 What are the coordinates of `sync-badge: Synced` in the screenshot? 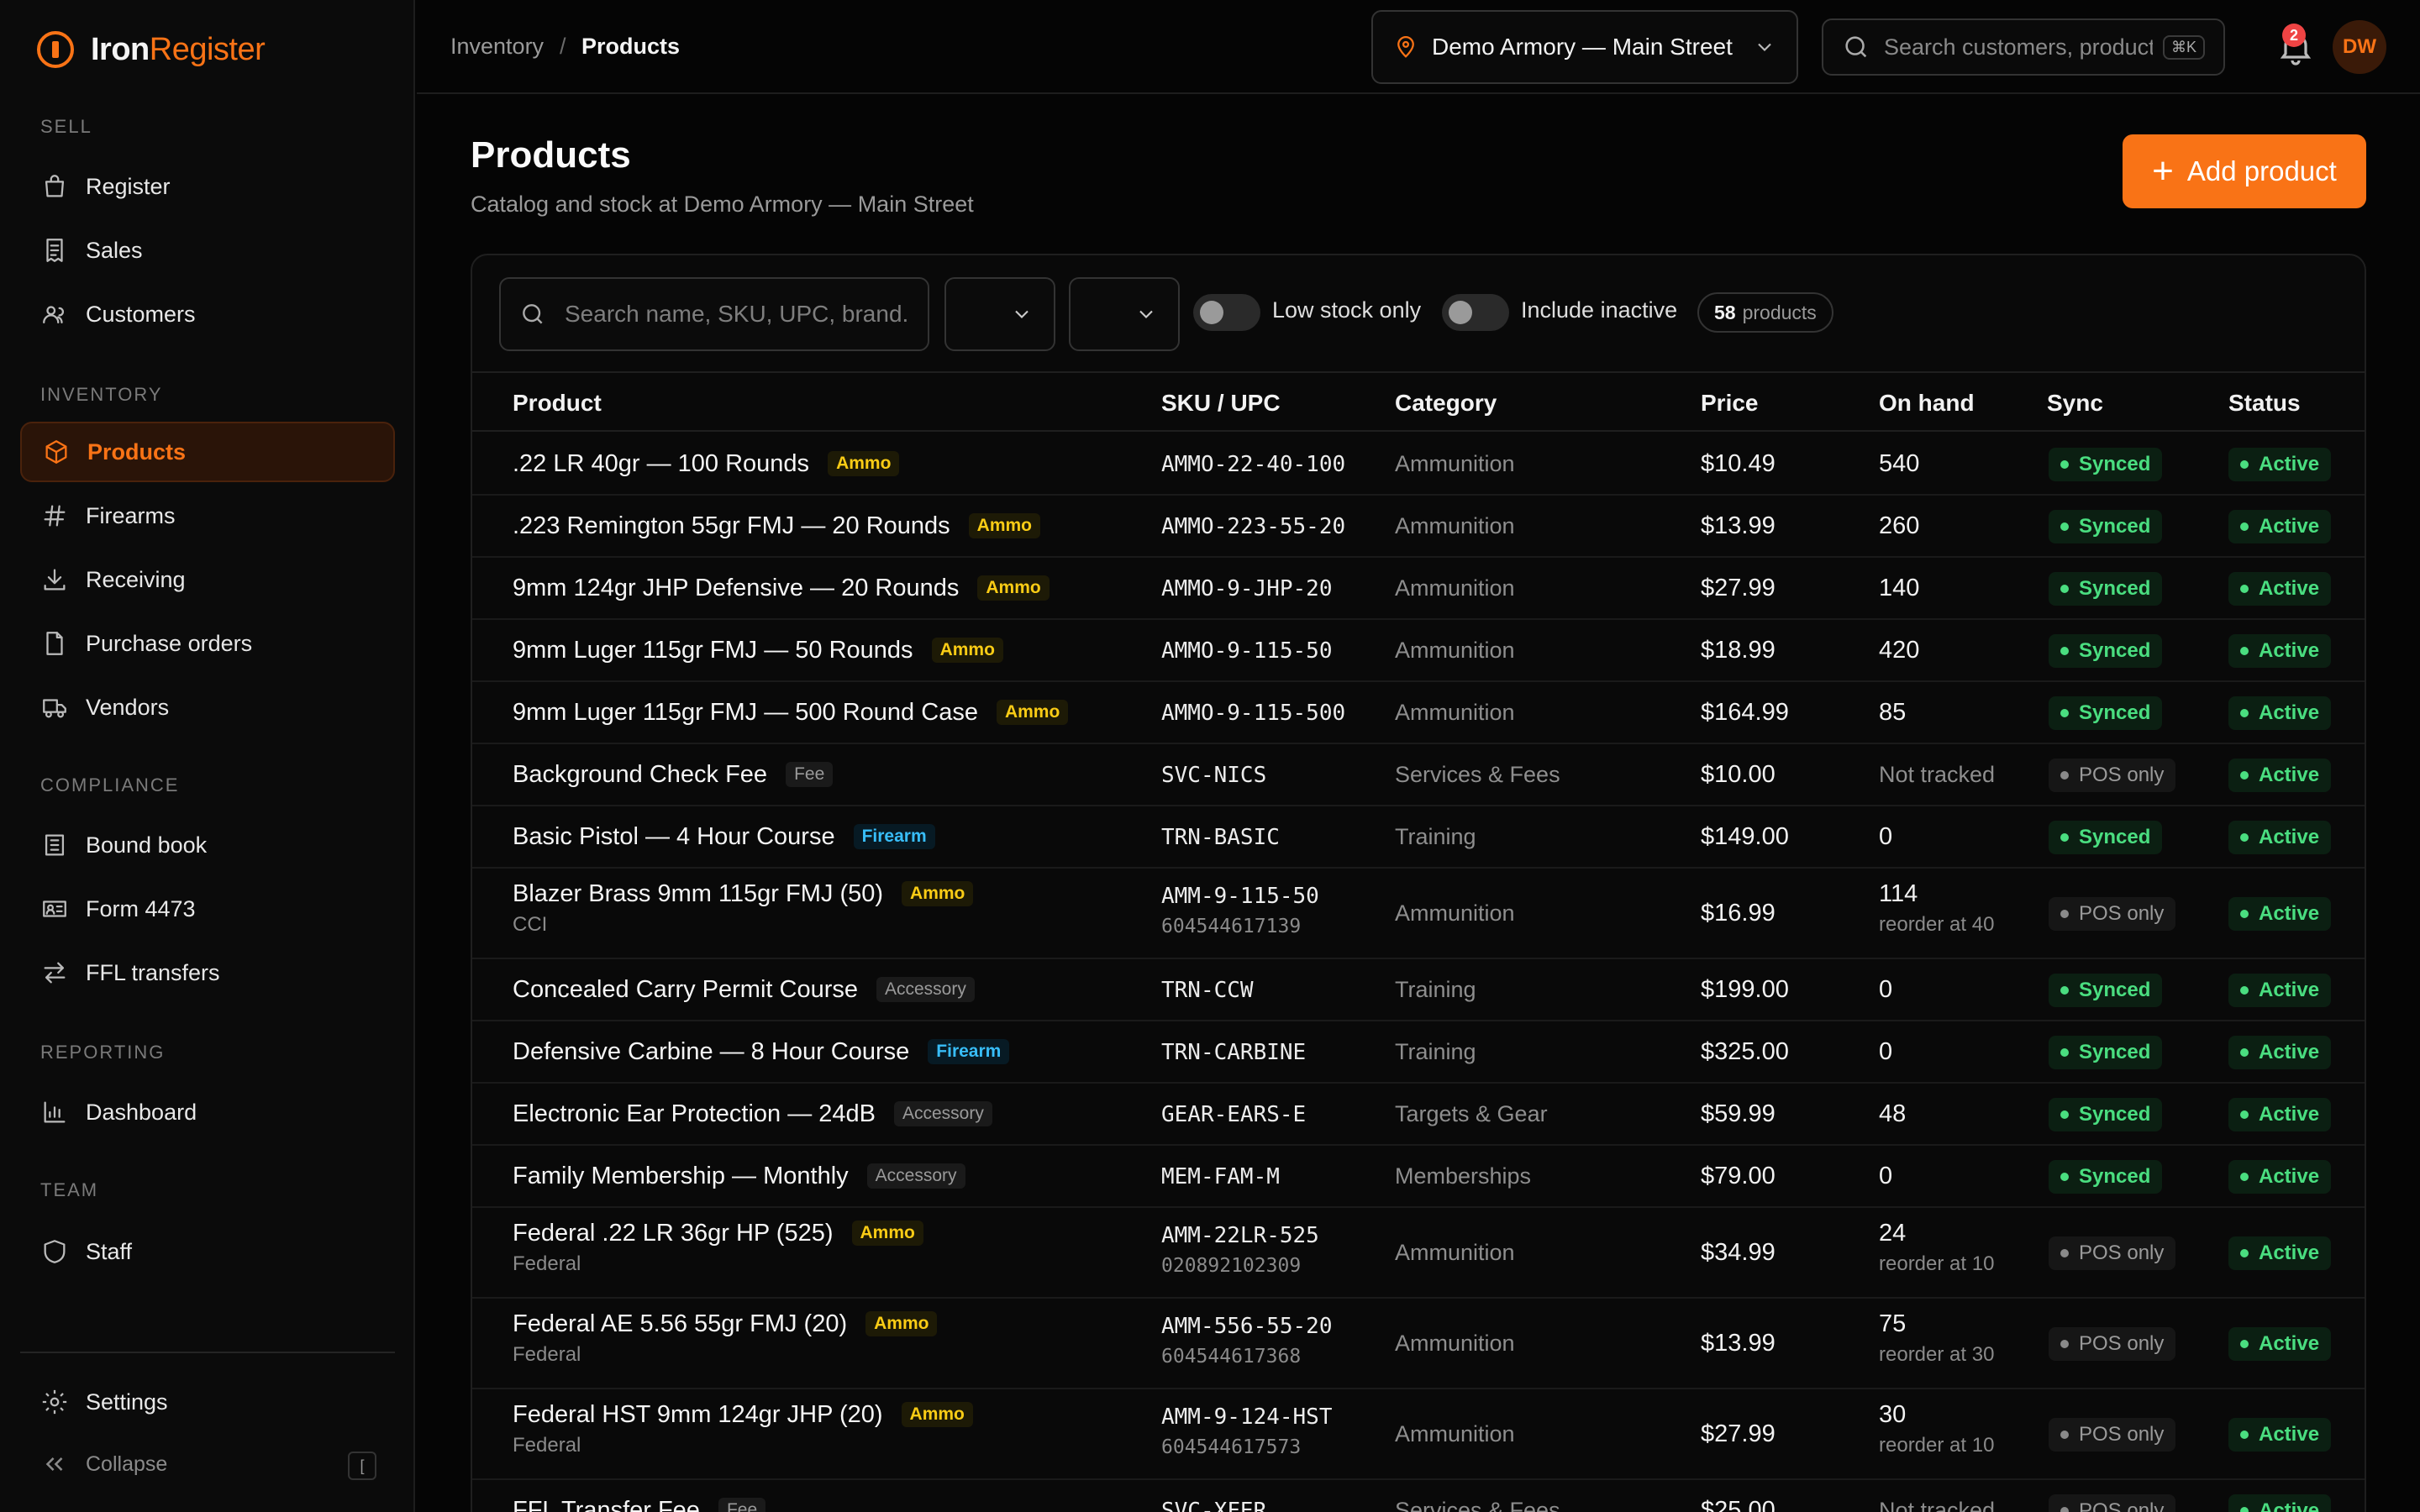 It's located at (2106, 651).